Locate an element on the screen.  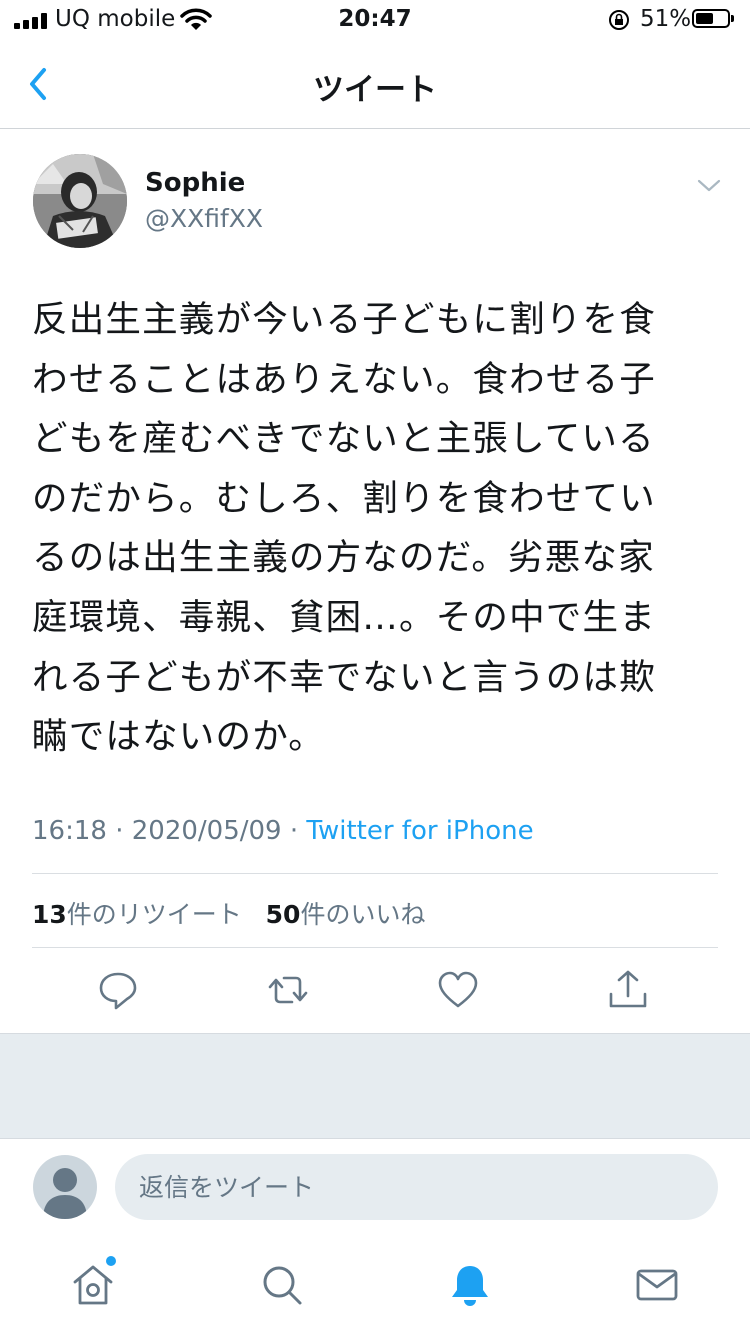
avatar is located at coordinates (80, 201).